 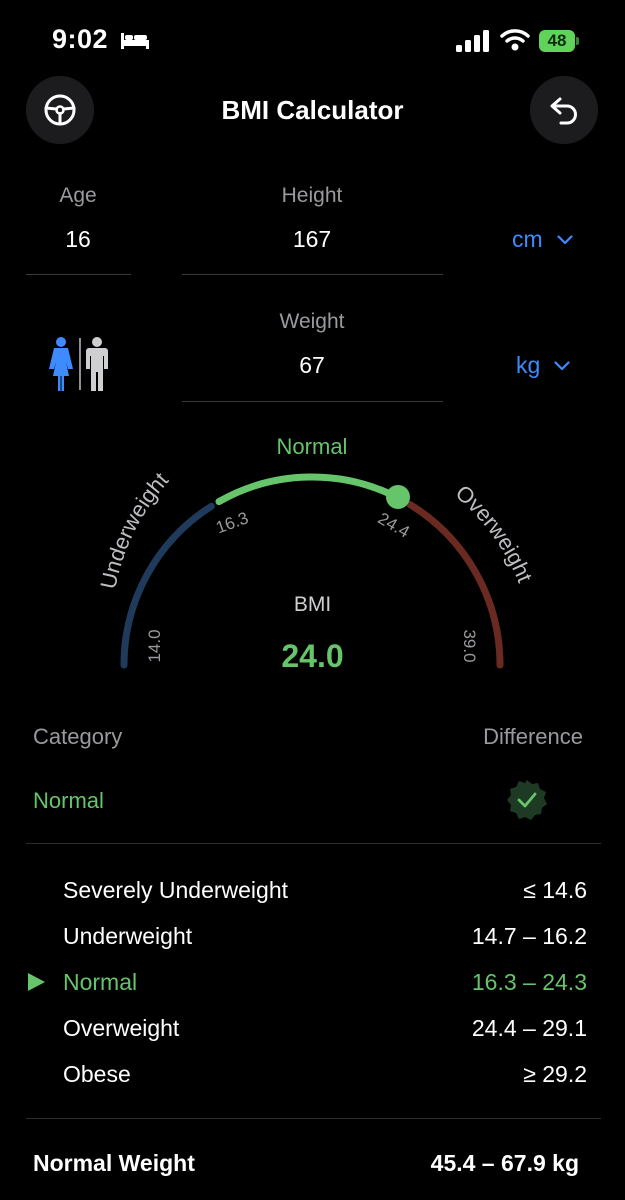 I want to click on ranges-divider, so click(x=313, y=1118).